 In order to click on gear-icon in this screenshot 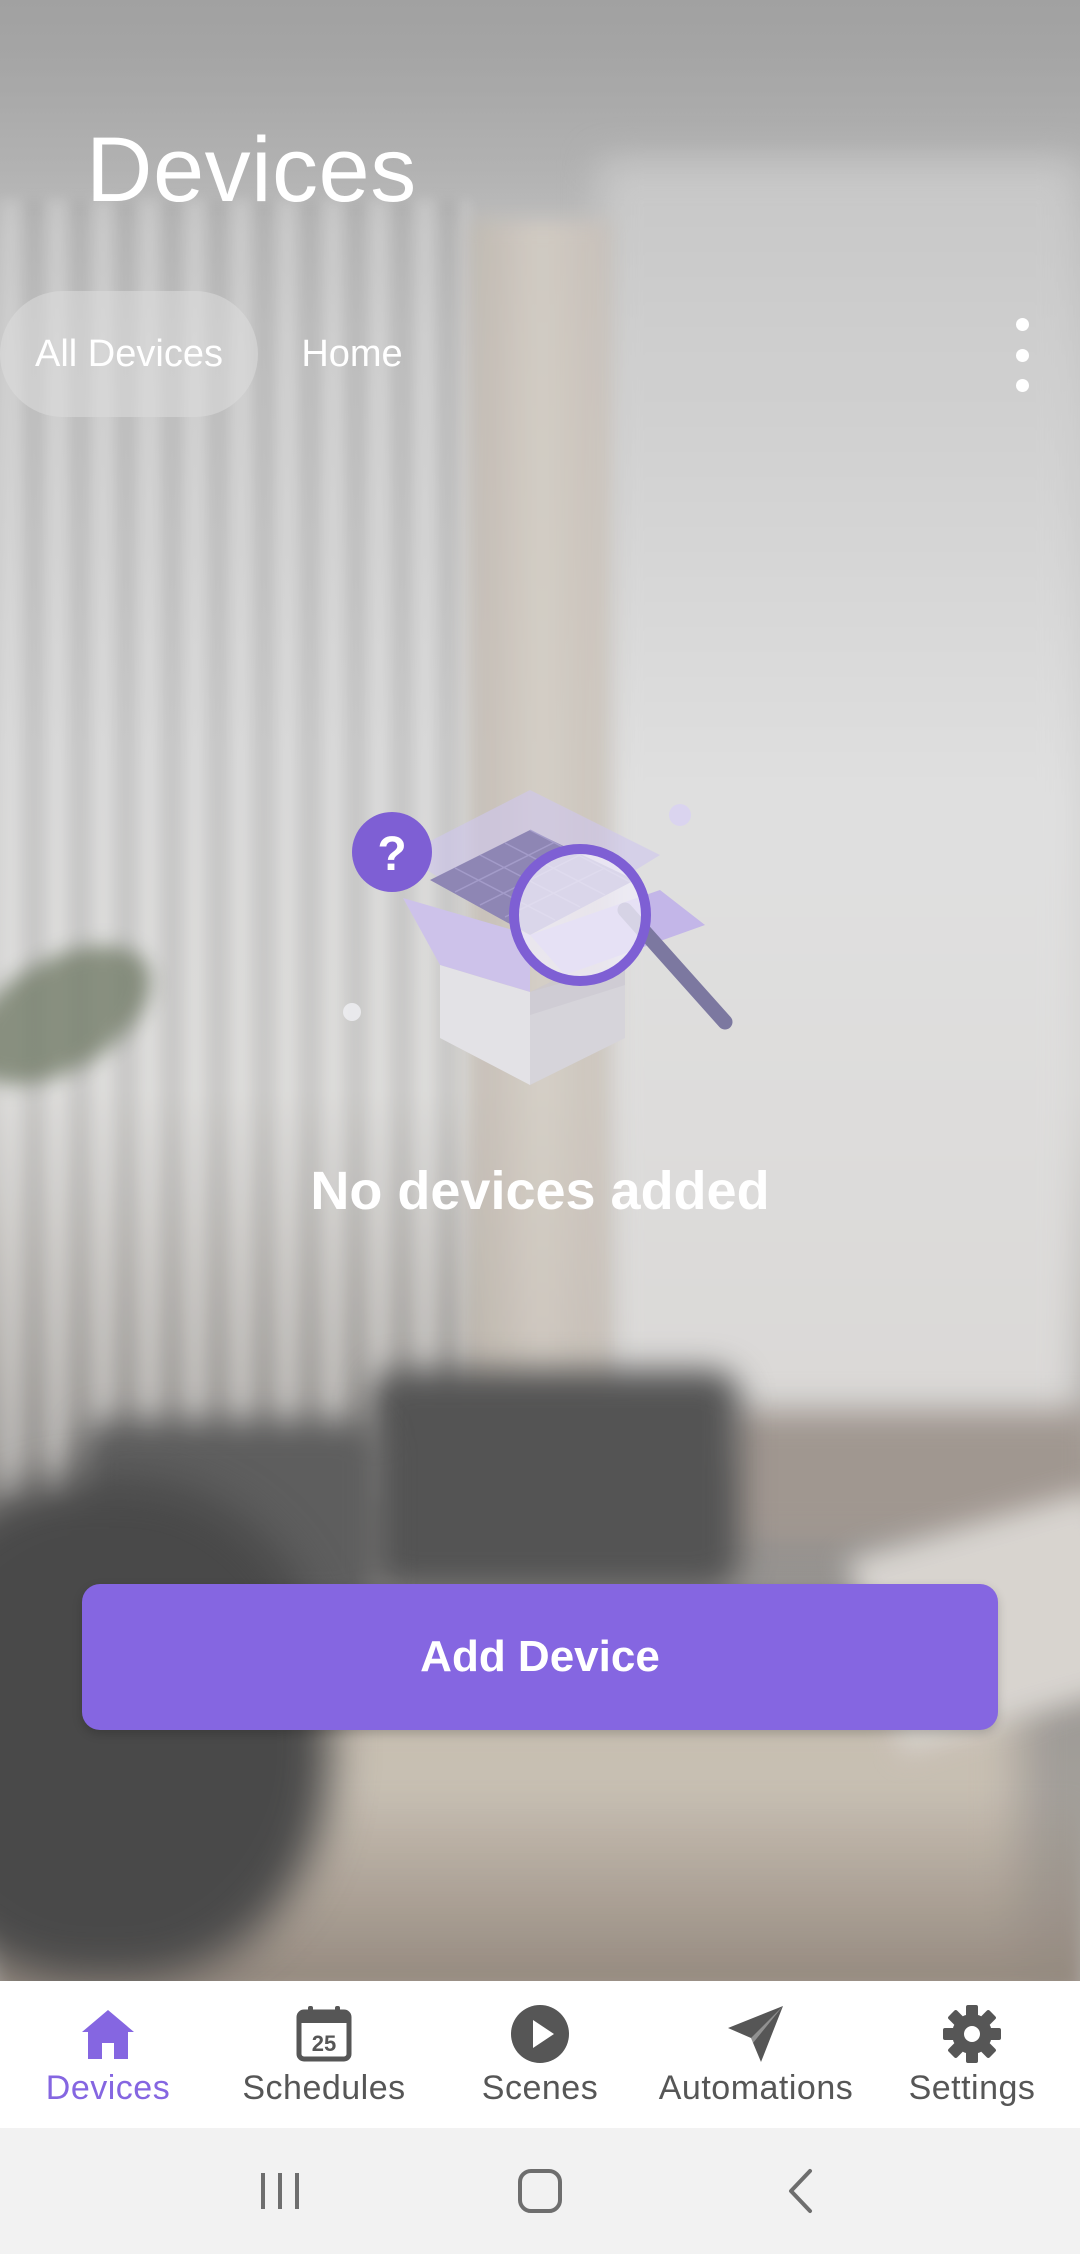, I will do `click(972, 2034)`.